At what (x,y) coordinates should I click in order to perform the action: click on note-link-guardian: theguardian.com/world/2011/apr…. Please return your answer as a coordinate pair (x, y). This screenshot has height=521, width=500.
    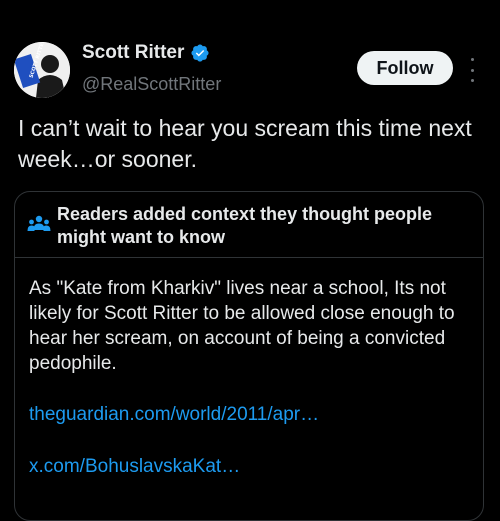
    Looking at the image, I should click on (174, 415).